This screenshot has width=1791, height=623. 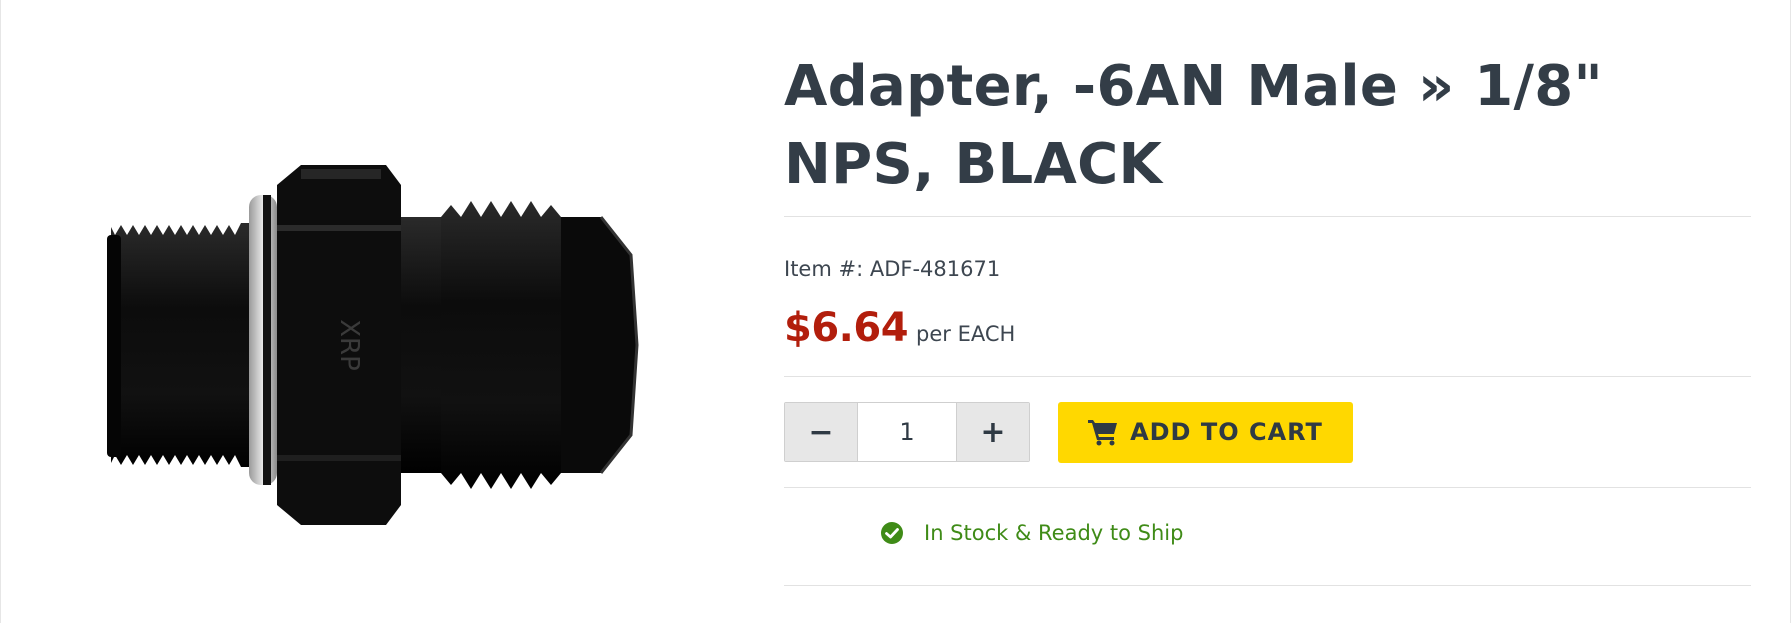 What do you see at coordinates (846, 328) in the screenshot?
I see `price: $6.64` at bounding box center [846, 328].